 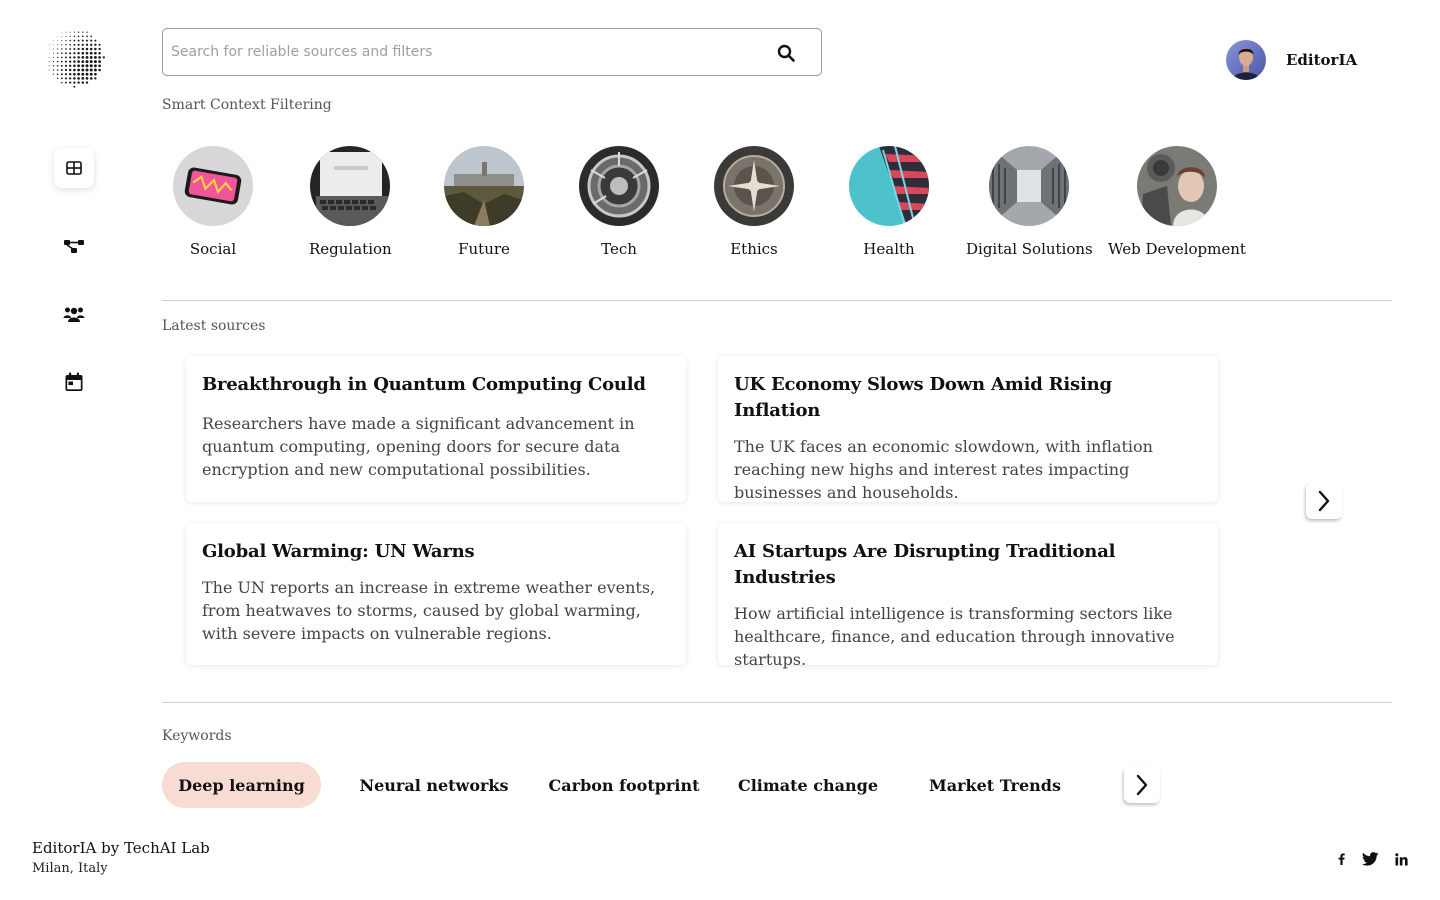 I want to click on future-thumbnail, so click(x=484, y=186).